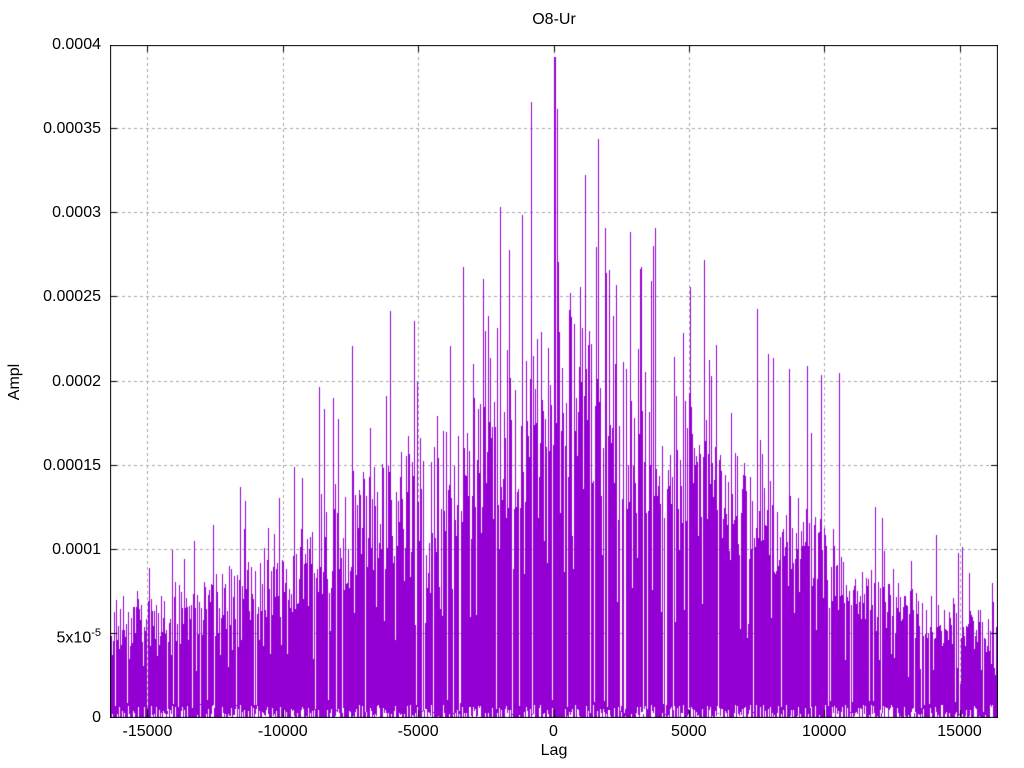 This screenshot has height=768, width=1024. What do you see at coordinates (78, 636) in the screenshot?
I see `y-tick-label: 5x10-5` at bounding box center [78, 636].